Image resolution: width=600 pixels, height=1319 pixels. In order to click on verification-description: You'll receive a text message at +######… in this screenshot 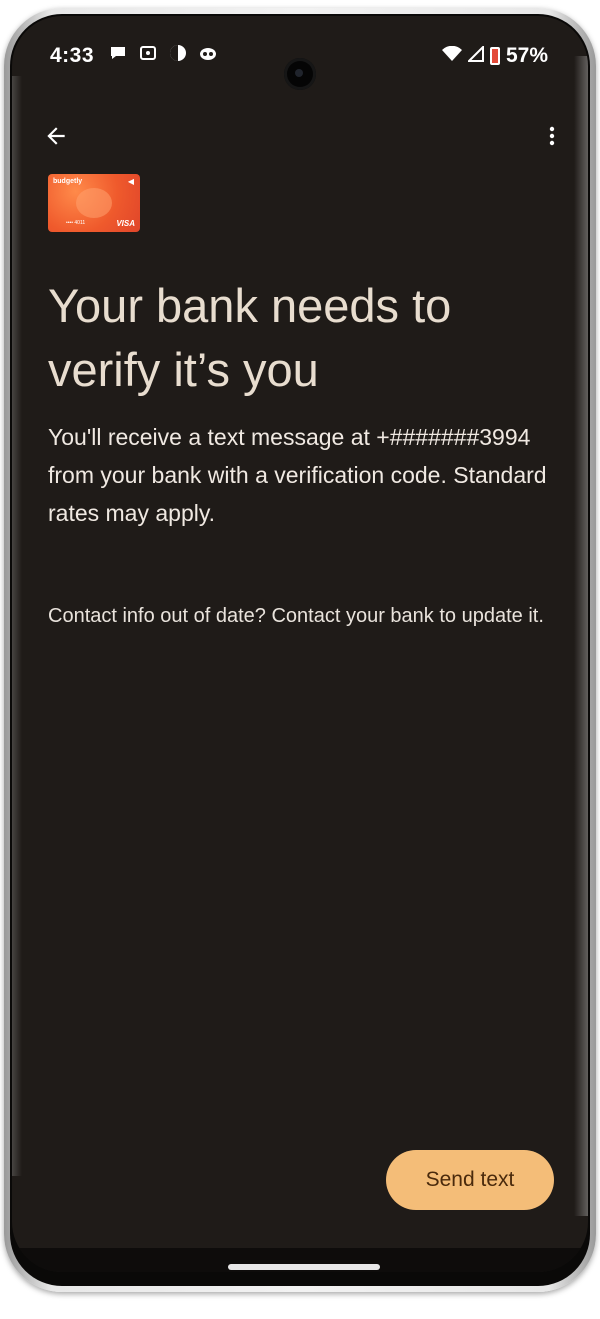, I will do `click(297, 475)`.